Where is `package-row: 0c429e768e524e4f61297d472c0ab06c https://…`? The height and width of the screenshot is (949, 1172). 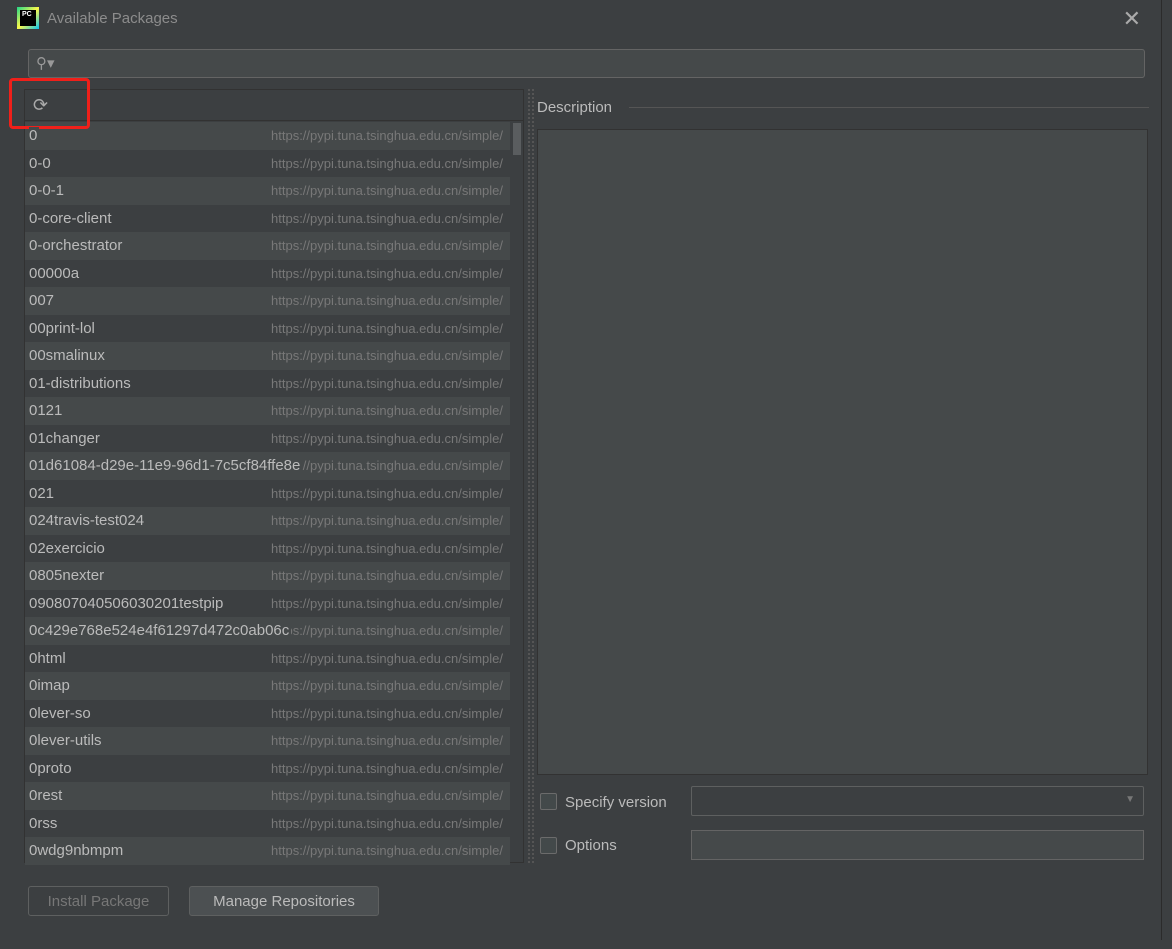 package-row: 0c429e768e524e4f61297d472c0ab06c https://… is located at coordinates (267, 631).